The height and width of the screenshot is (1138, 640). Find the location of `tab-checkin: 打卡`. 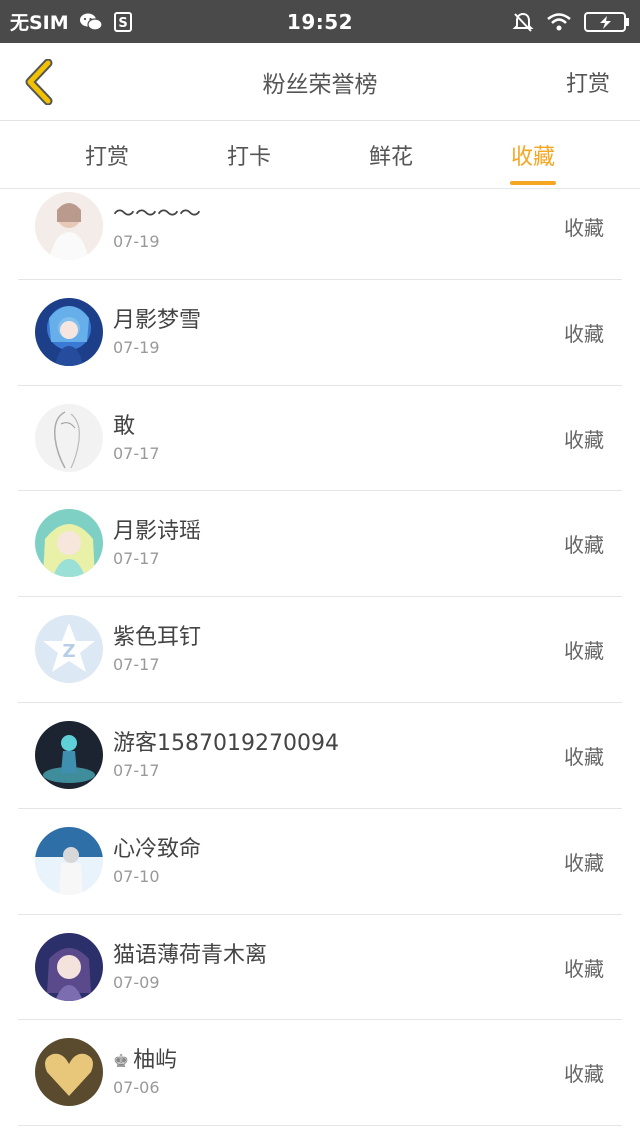

tab-checkin: 打卡 is located at coordinates (249, 155).